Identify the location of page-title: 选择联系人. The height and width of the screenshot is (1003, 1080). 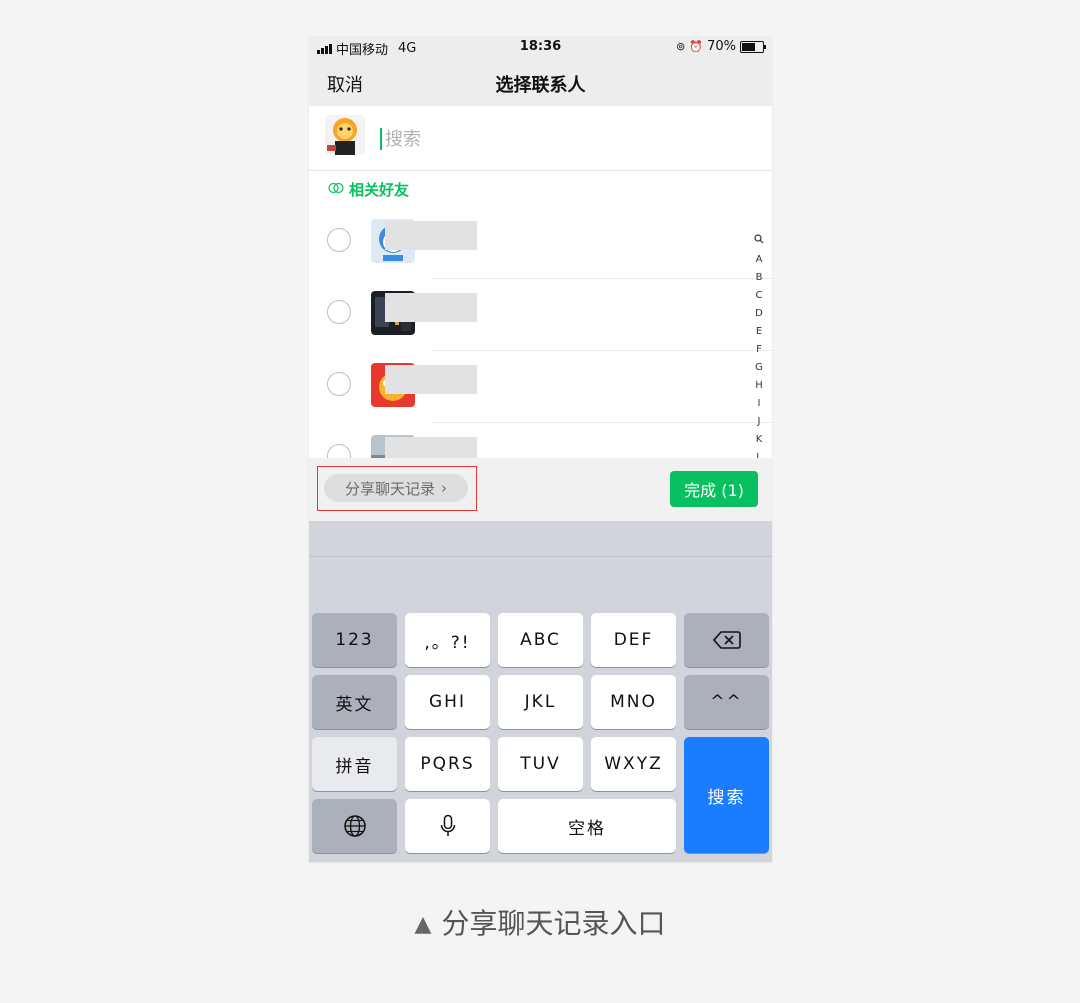
(540, 85).